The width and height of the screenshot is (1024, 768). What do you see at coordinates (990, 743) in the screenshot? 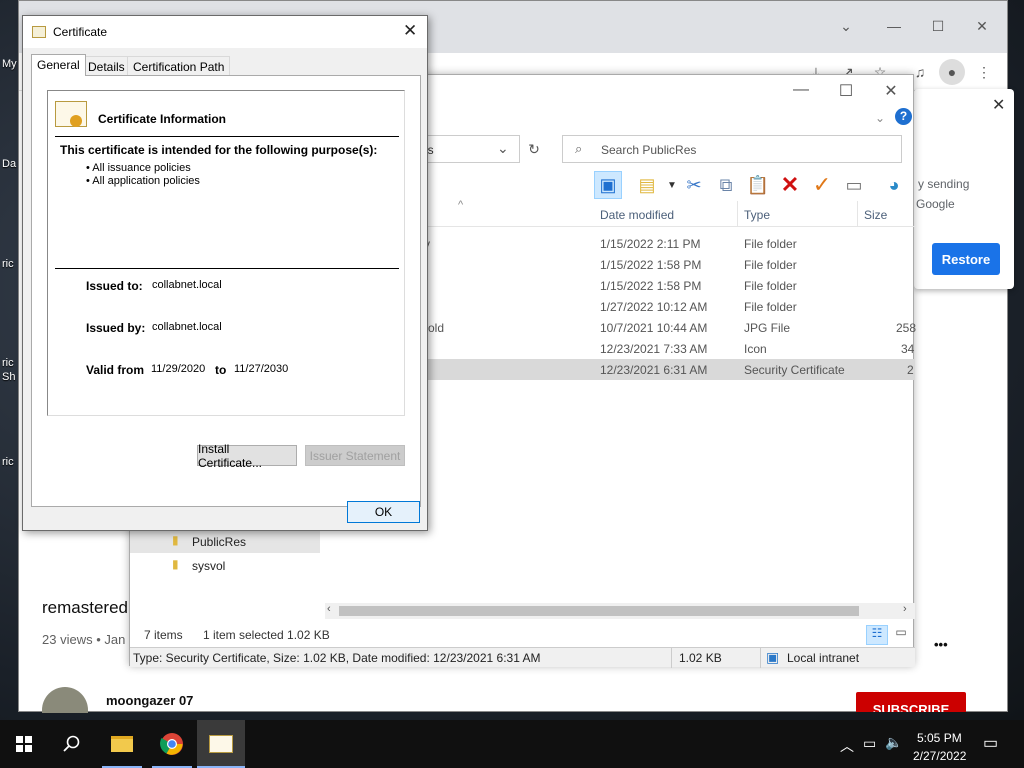
I see `notifications-icon: ▭` at bounding box center [990, 743].